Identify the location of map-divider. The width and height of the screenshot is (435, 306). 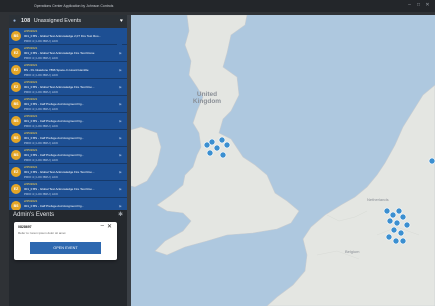
(129, 160).